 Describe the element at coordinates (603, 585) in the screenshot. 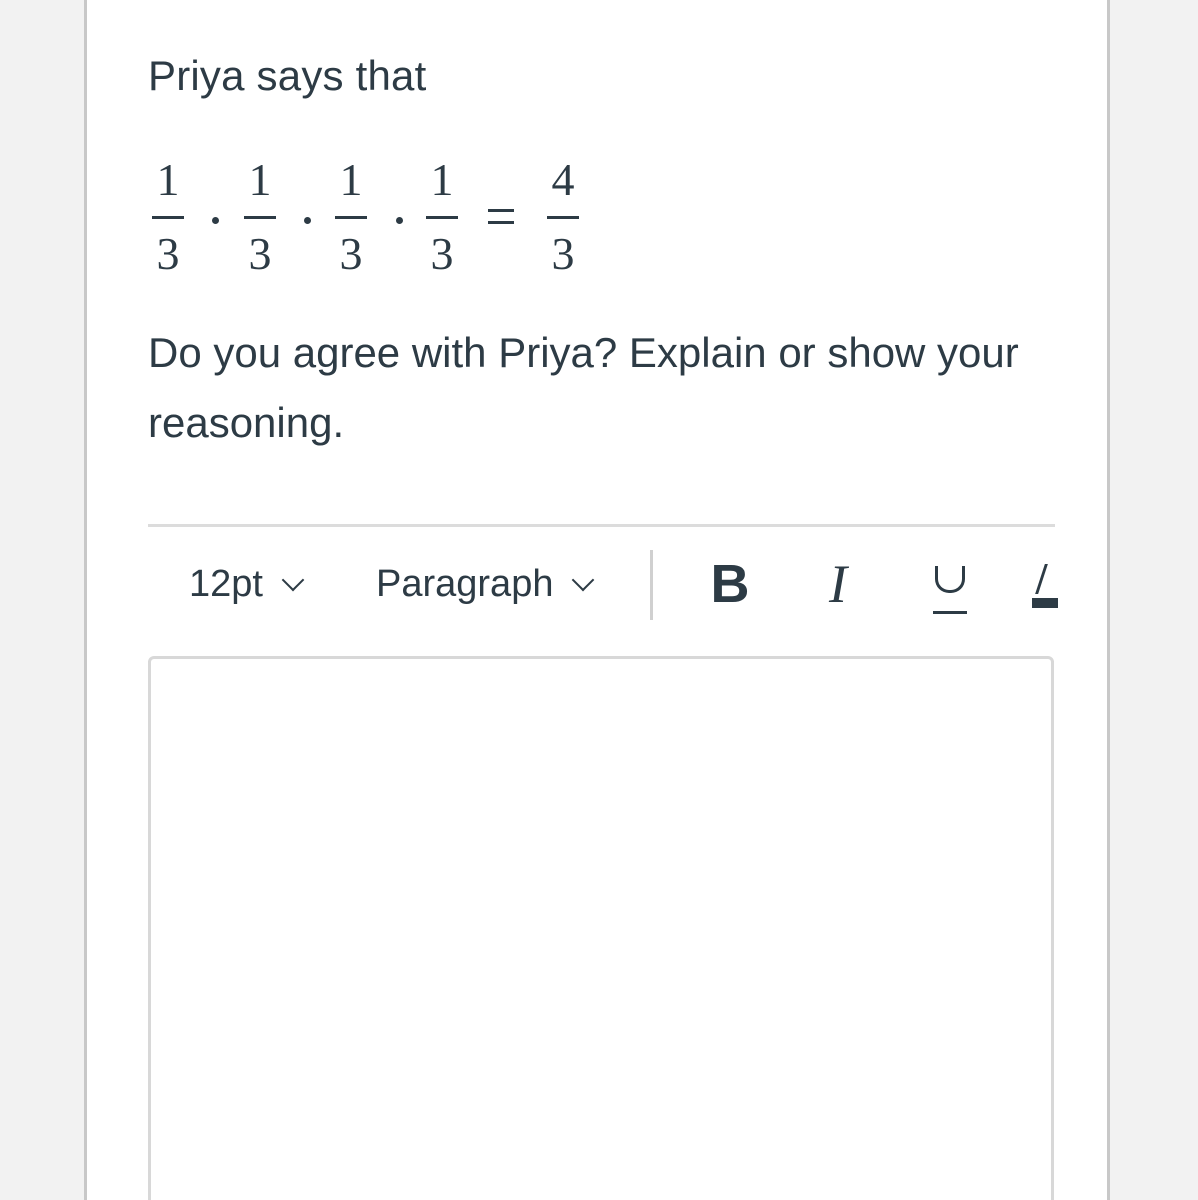

I see `editor-toolbar: 12pt Paragraph B I` at that location.